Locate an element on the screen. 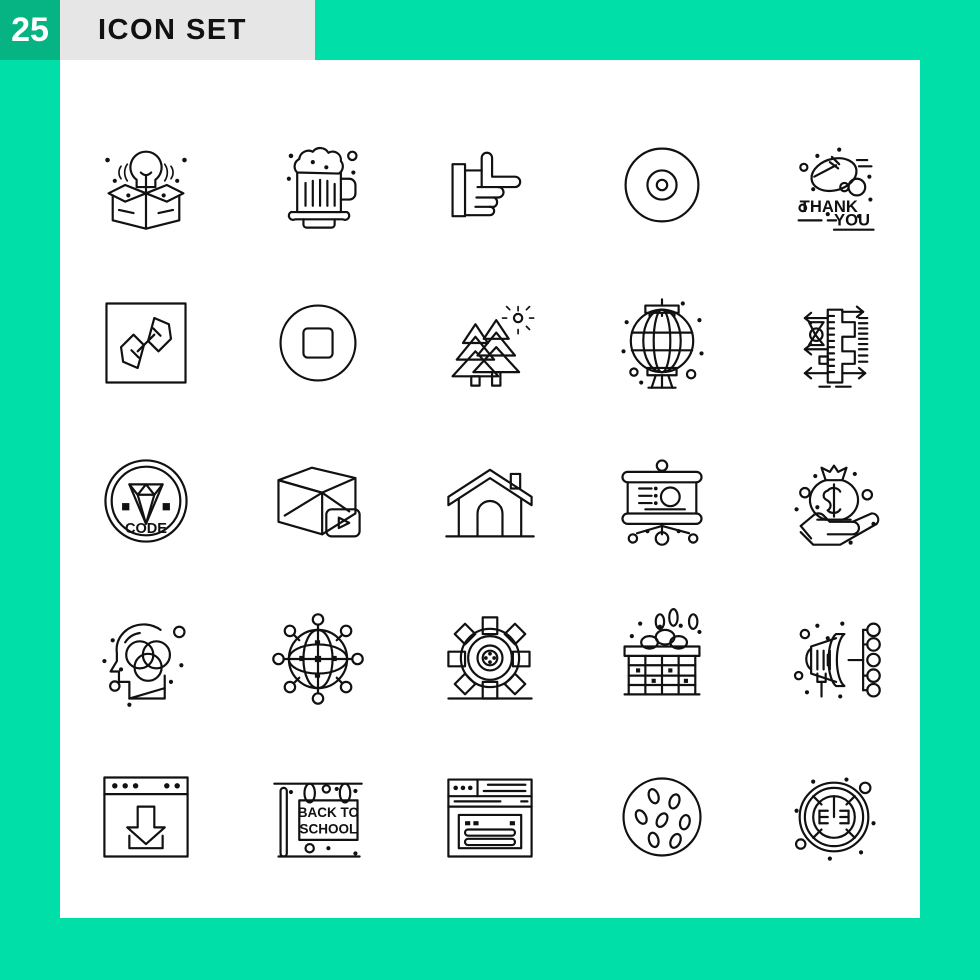 The image size is (980, 980). presentation-board-icon is located at coordinates (662, 502).